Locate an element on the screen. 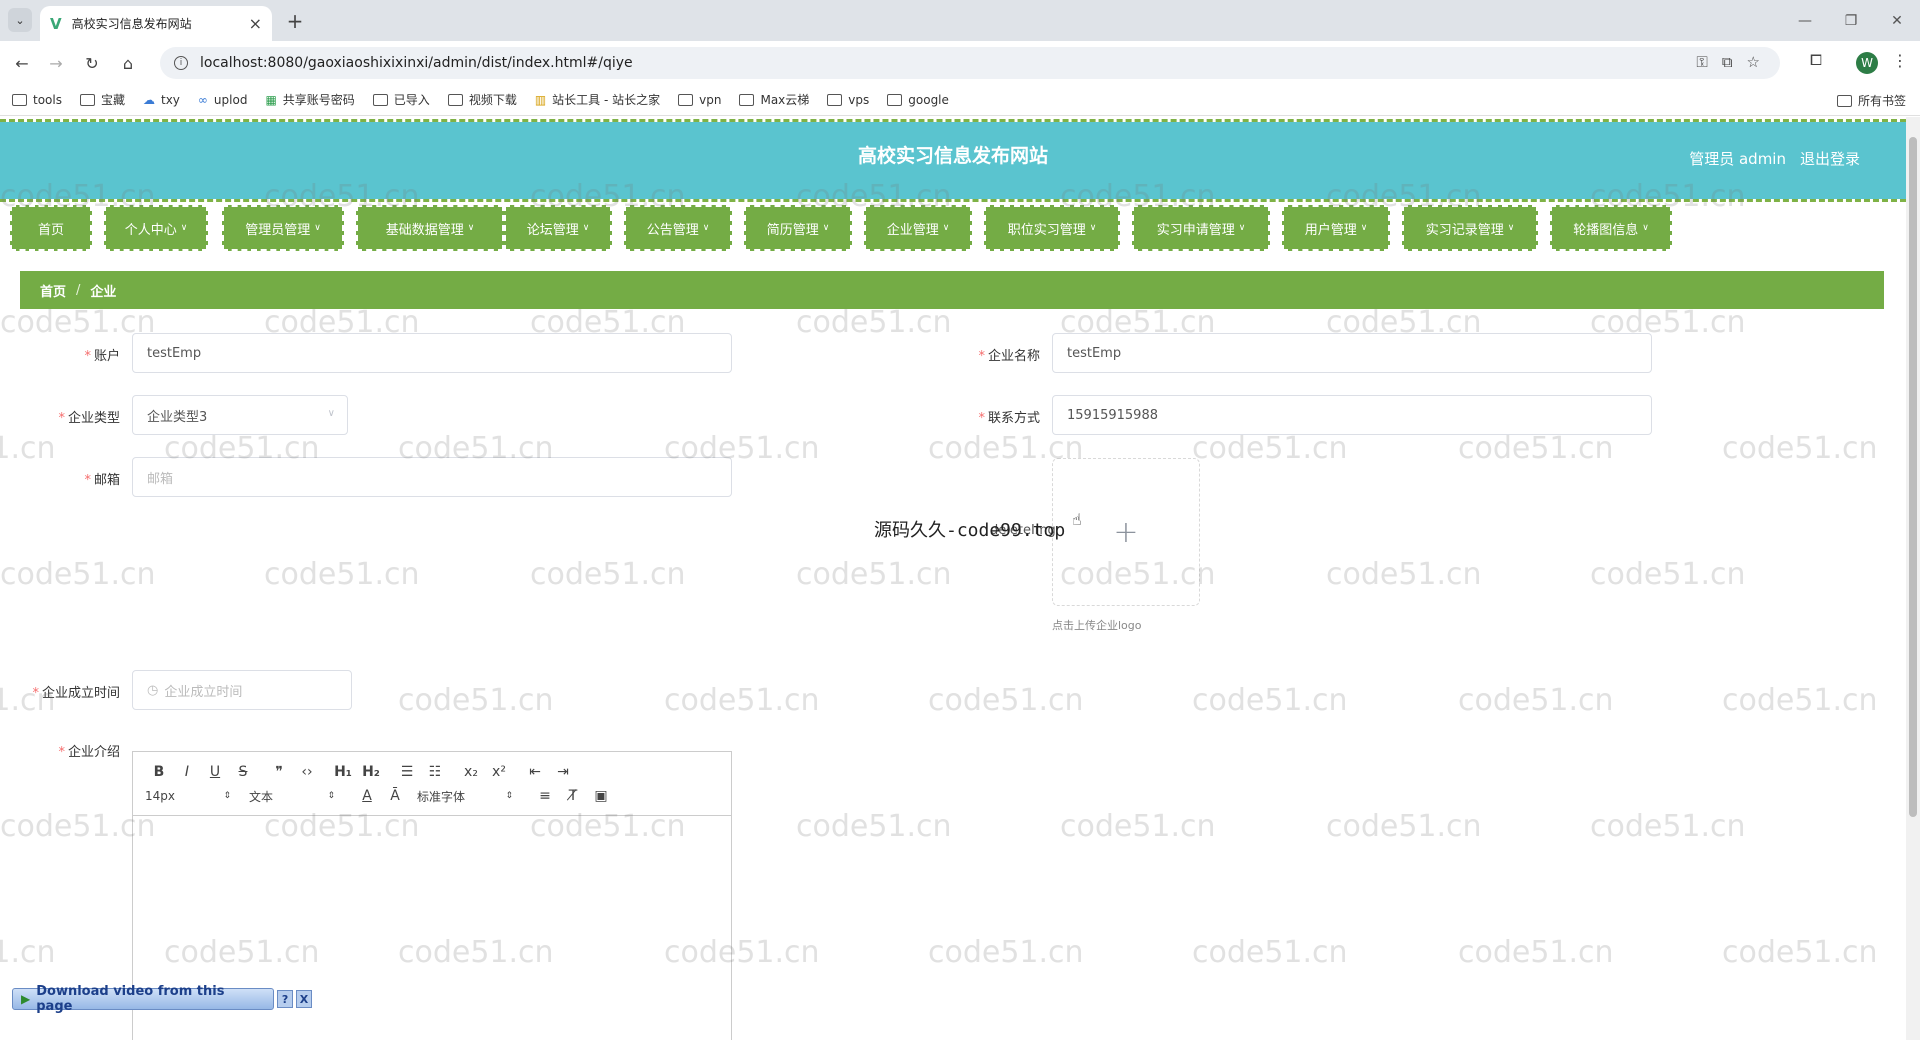 This screenshot has height=1040, width=1920. site-info-icon: i is located at coordinates (181, 63).